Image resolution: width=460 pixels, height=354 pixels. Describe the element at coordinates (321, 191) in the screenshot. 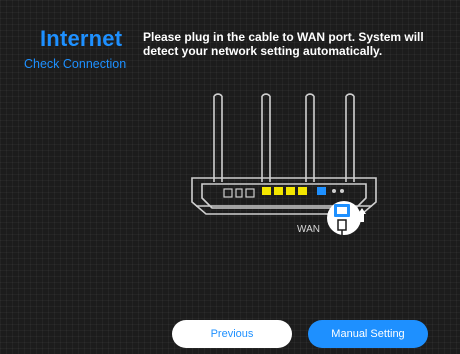

I see `wan-port` at that location.